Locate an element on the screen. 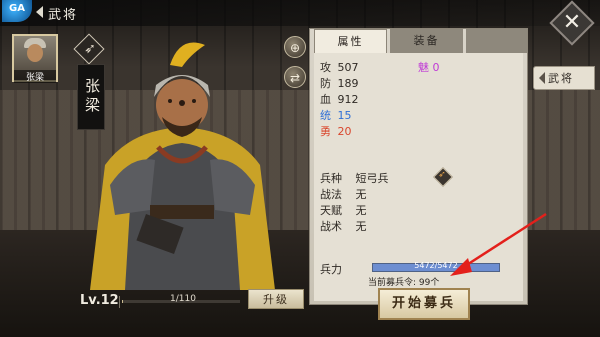  trait-troop-type: 兵种 短弓兵 is located at coordinates (354, 178).